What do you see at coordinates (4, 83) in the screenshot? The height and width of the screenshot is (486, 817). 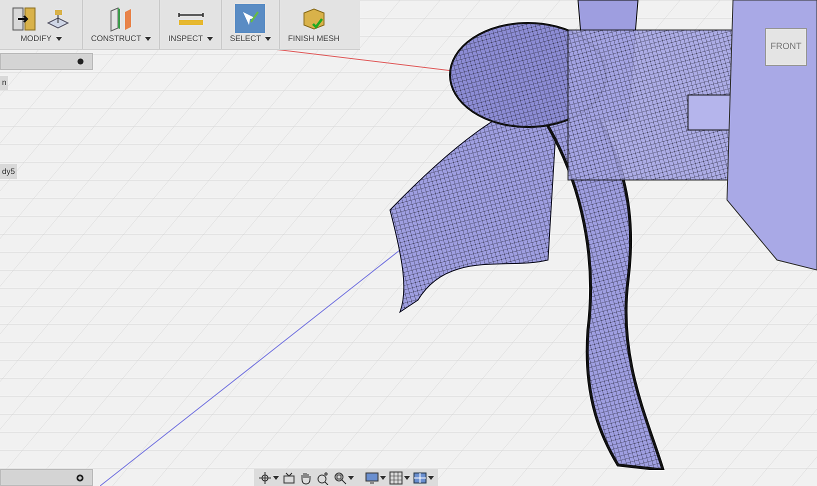 I see `side-tab: n` at bounding box center [4, 83].